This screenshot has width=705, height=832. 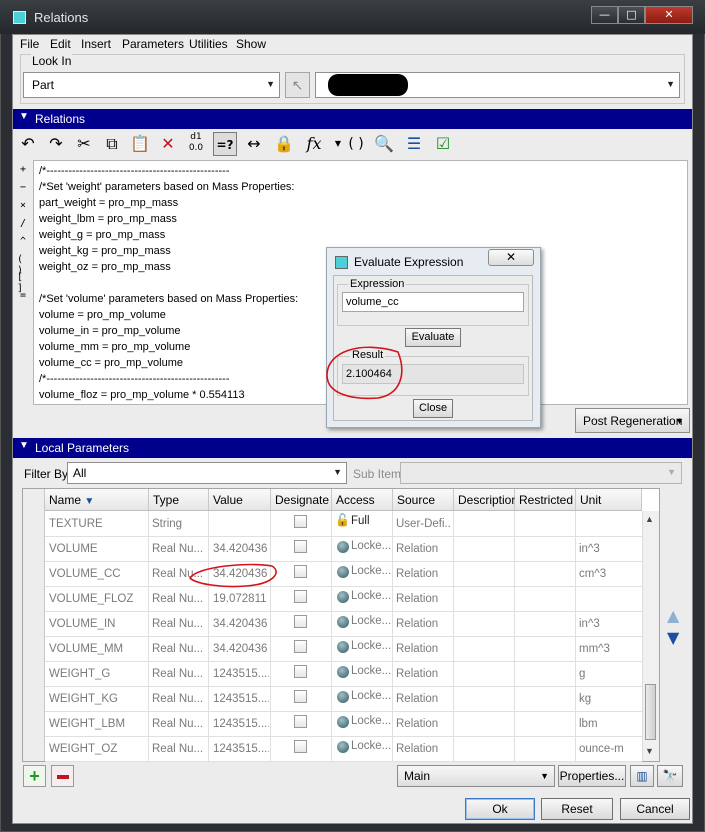 What do you see at coordinates (443, 144) in the screenshot?
I see `check-icon: ☑` at bounding box center [443, 144].